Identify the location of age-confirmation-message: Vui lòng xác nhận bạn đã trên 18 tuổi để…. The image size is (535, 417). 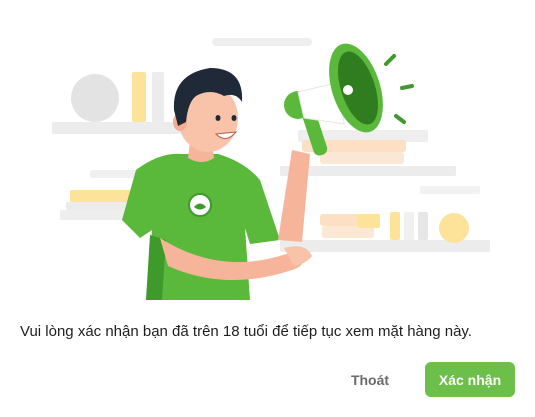
(246, 331).